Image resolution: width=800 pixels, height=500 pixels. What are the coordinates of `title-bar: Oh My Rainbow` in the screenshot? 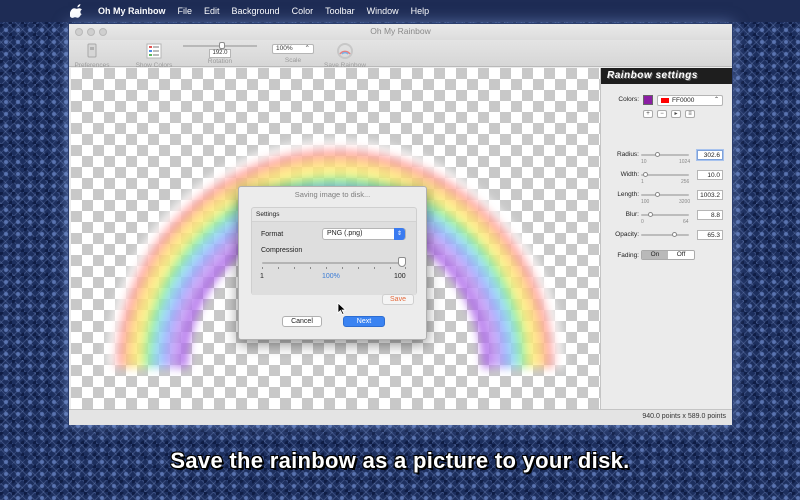 It's located at (400, 32).